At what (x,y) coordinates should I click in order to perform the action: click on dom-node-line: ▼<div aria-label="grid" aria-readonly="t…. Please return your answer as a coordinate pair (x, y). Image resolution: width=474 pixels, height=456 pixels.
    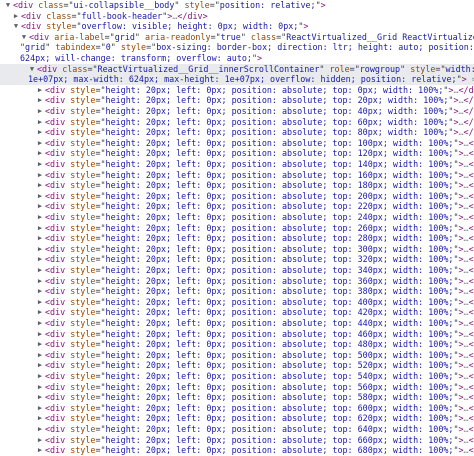
    Looking at the image, I should click on (237, 37).